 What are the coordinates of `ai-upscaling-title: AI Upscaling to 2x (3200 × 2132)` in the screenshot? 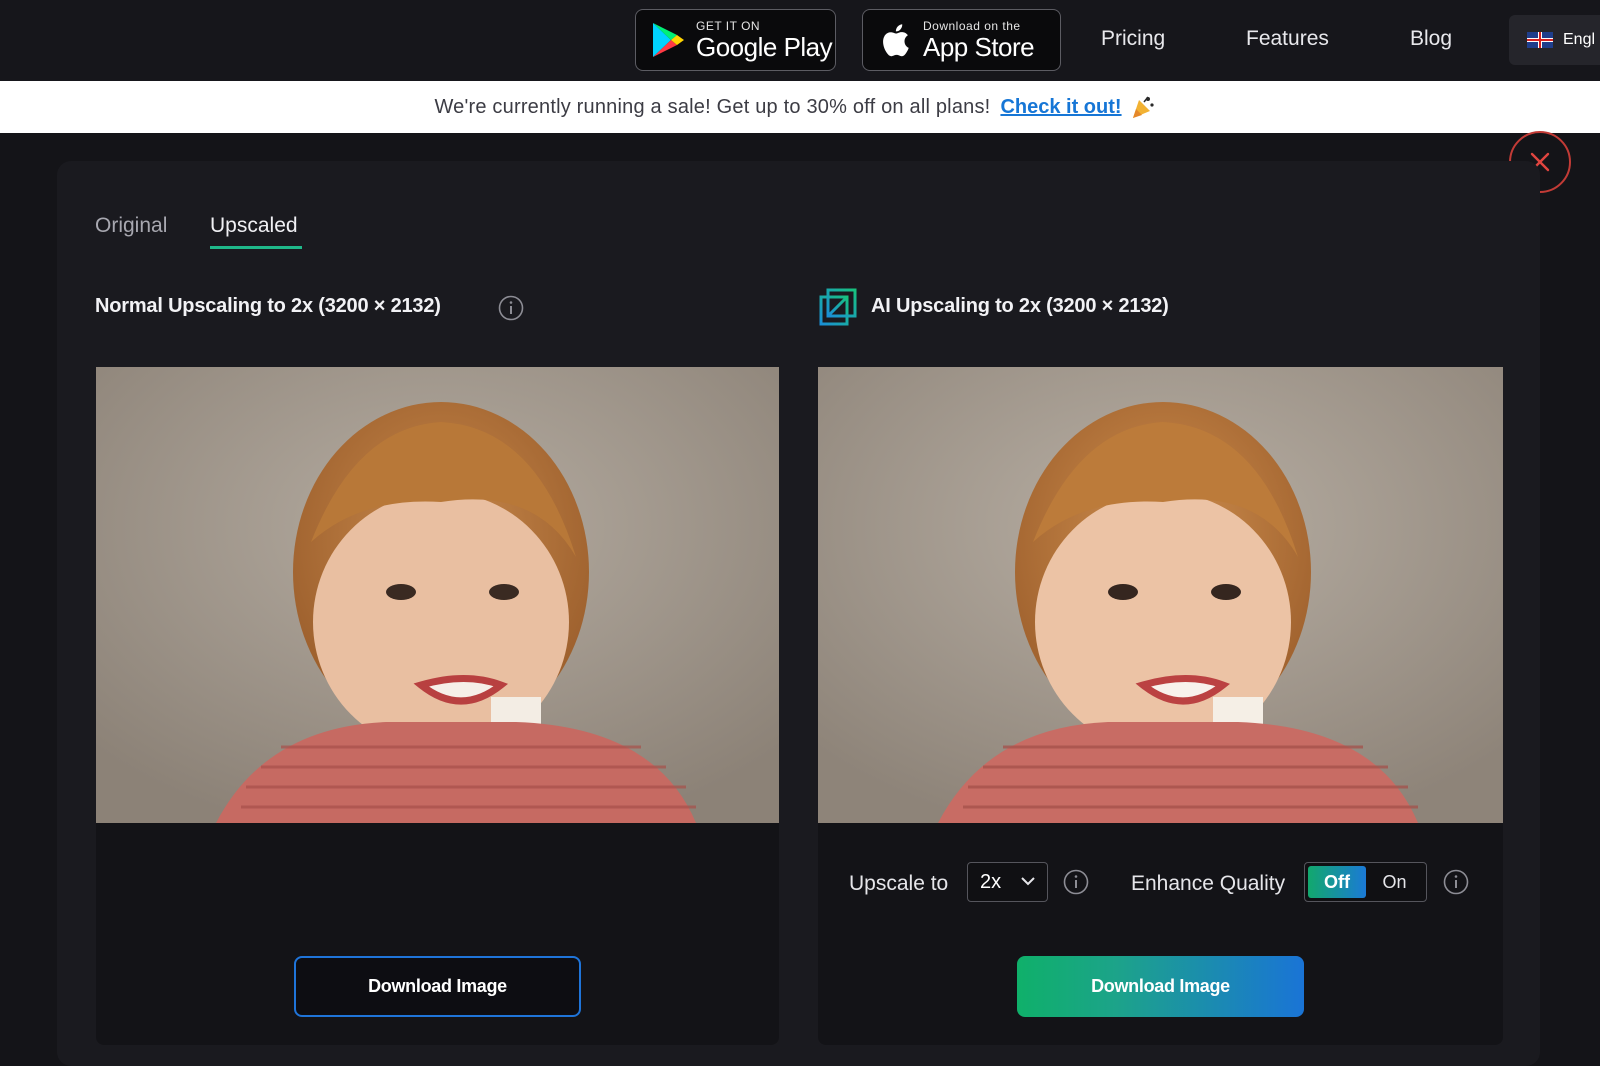 It's located at (1020, 306).